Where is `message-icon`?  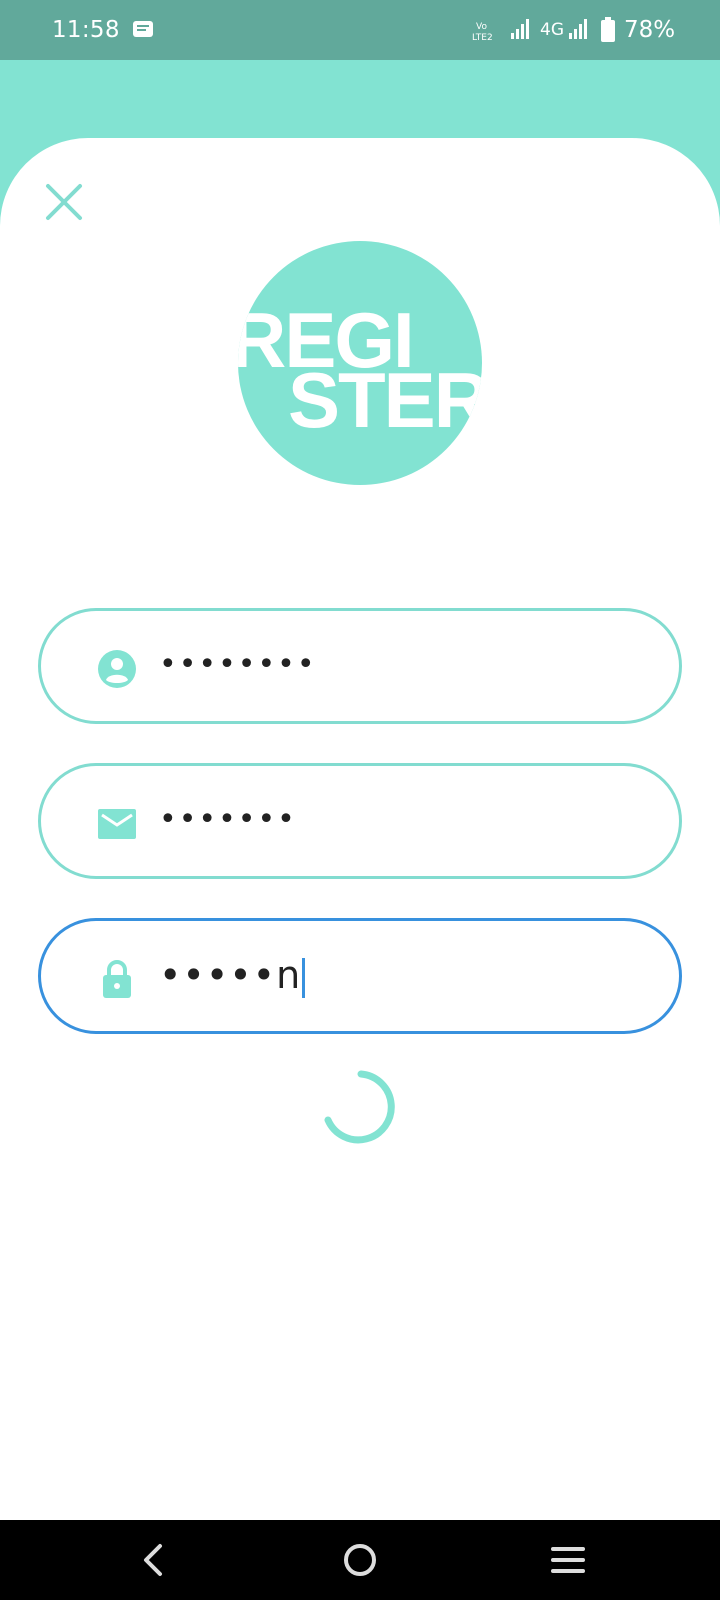
message-icon is located at coordinates (143, 29).